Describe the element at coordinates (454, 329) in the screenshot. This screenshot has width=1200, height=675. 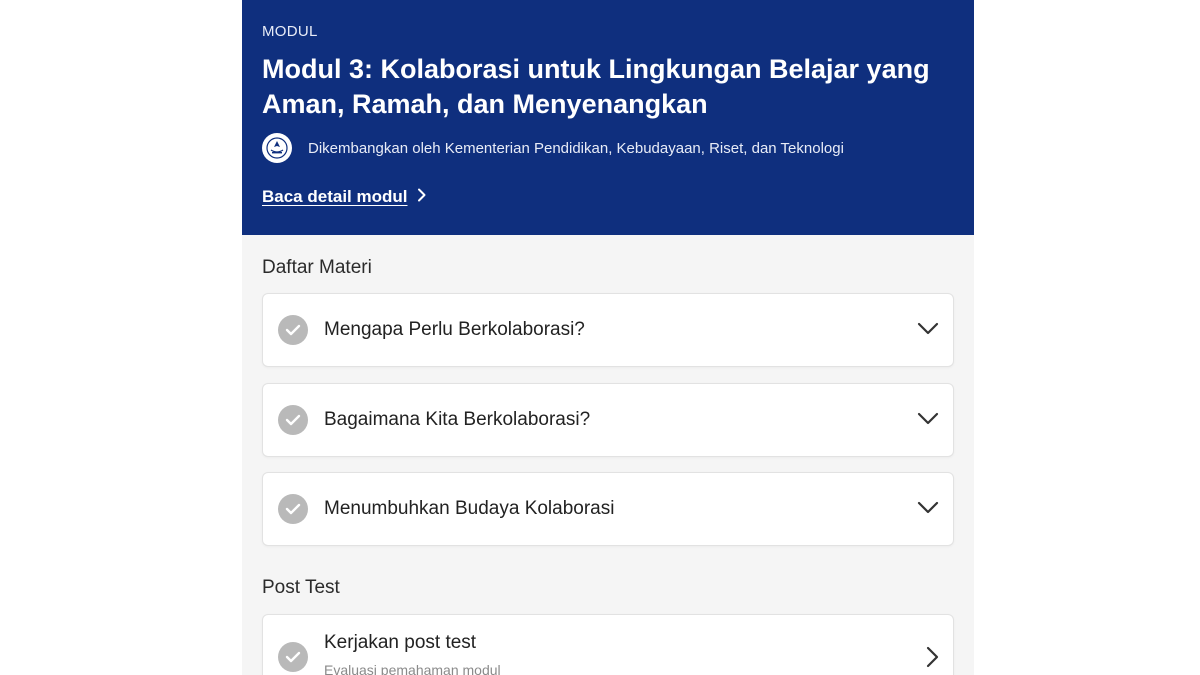
I see `material-item-title: Mengapa Perlu Berkolaborasi?` at that location.